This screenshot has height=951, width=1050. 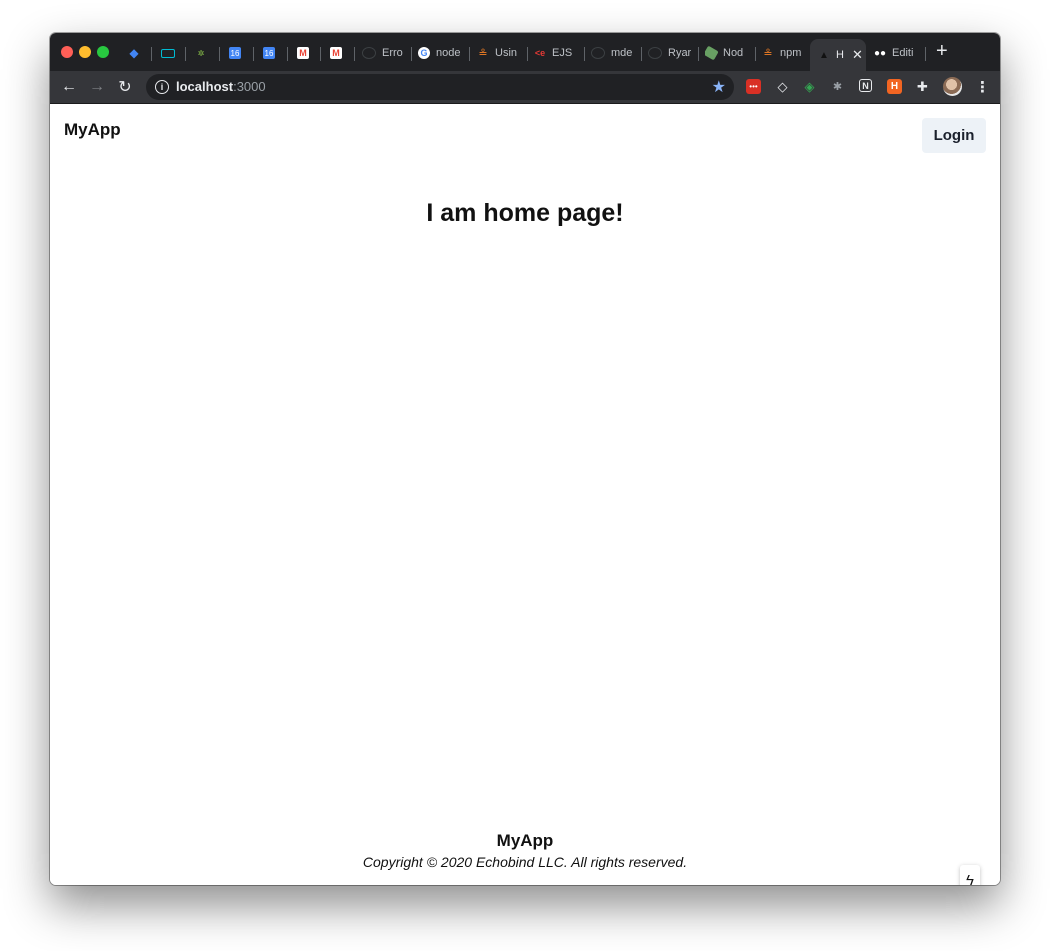 I want to click on tab-1: ◆, so click(x=137, y=53).